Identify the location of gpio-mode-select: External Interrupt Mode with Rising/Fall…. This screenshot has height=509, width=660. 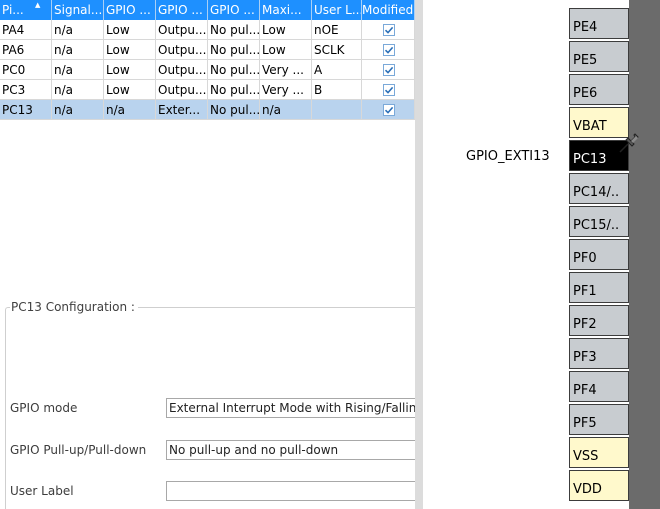
(290, 408).